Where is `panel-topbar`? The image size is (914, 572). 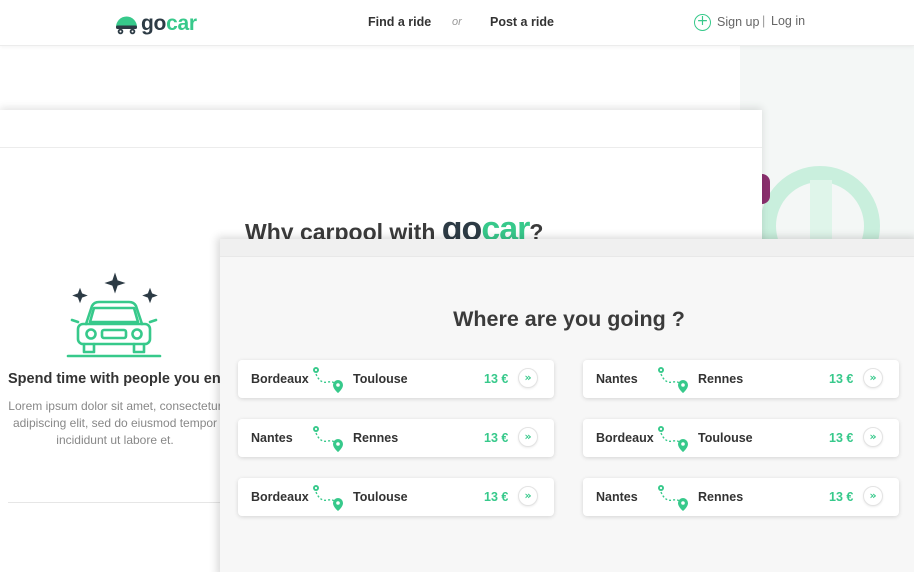 panel-topbar is located at coordinates (381, 129).